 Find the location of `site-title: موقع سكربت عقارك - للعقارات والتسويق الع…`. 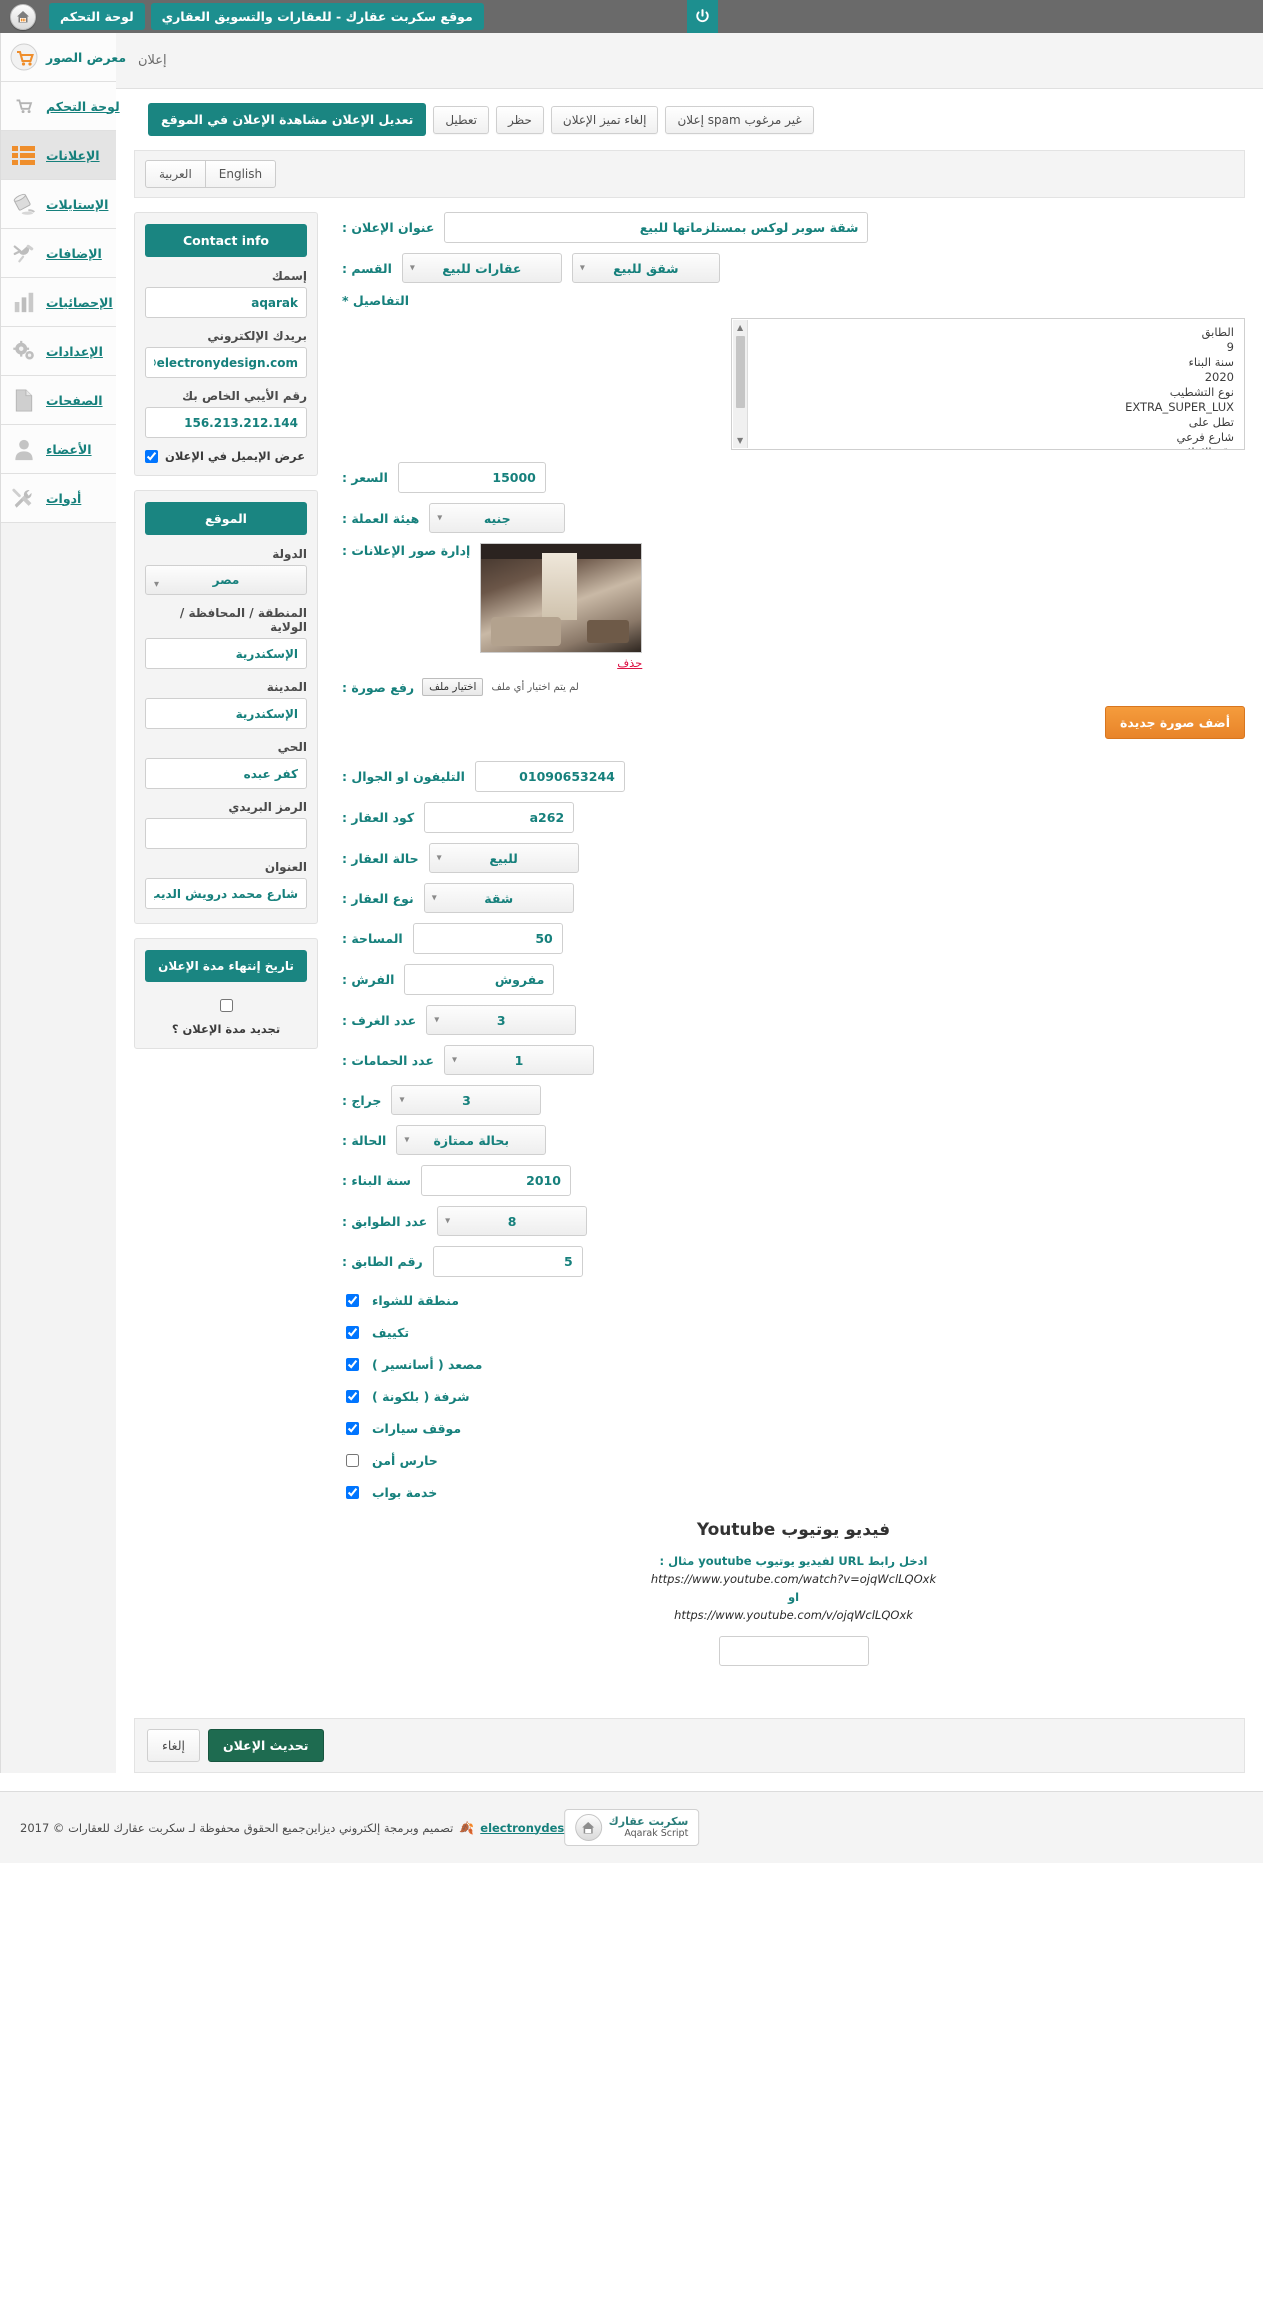

site-title: موقع سكربت عقارك - للعقارات والتسويق الع… is located at coordinates (317, 16).